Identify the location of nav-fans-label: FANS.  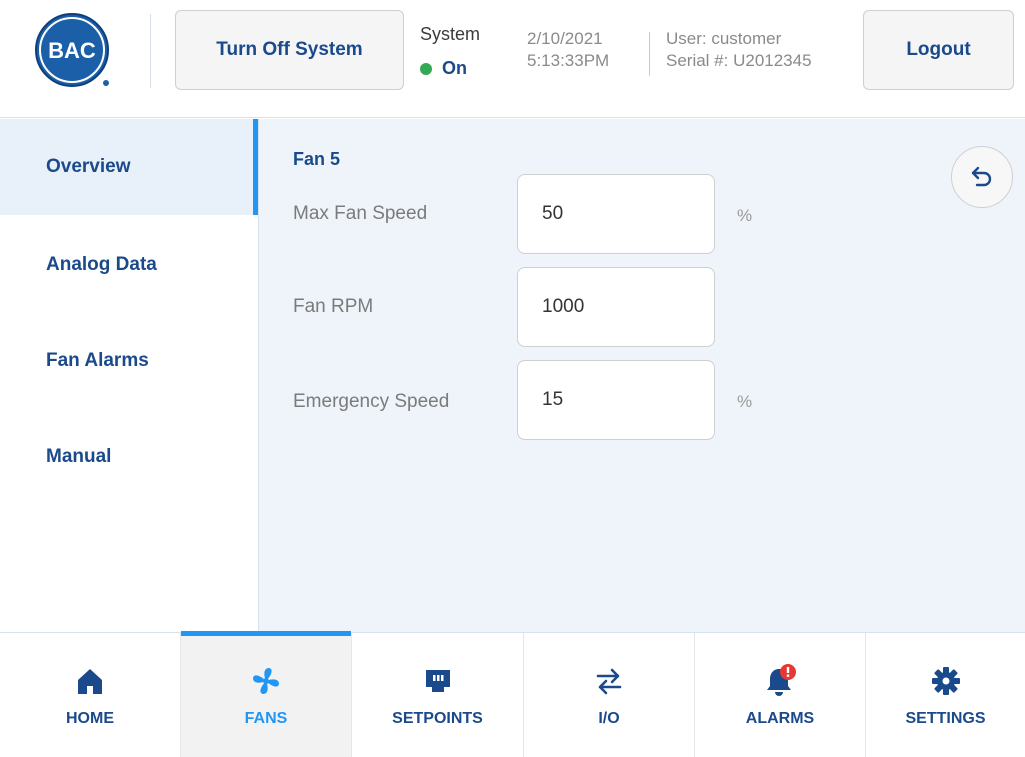
(266, 718).